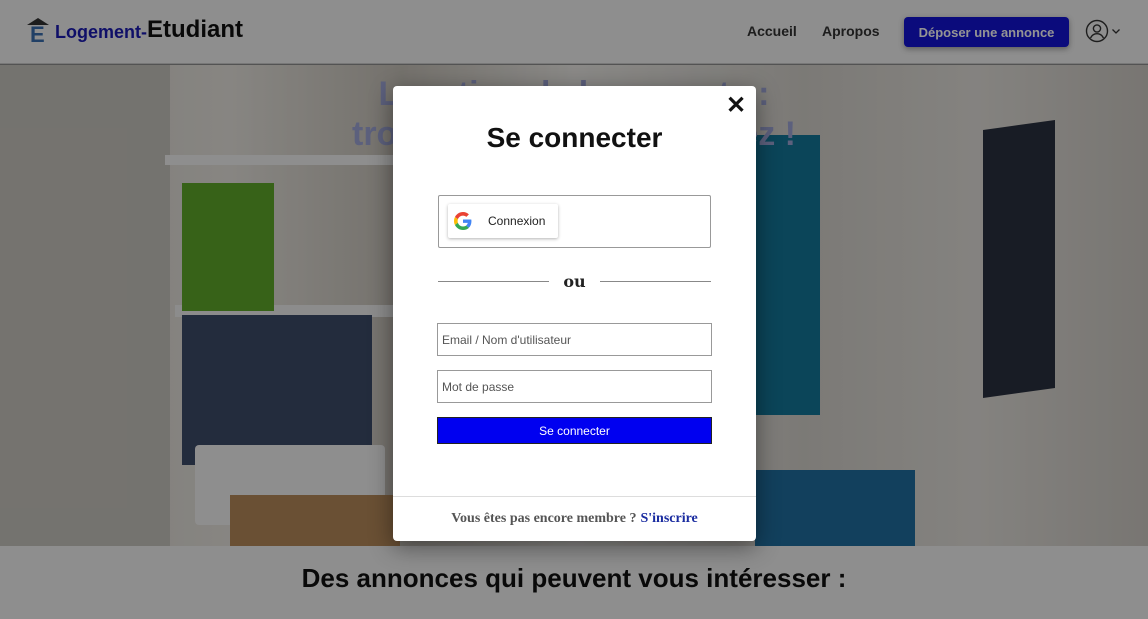  What do you see at coordinates (574, 137) in the screenshot?
I see `modal-title: Se connecter` at bounding box center [574, 137].